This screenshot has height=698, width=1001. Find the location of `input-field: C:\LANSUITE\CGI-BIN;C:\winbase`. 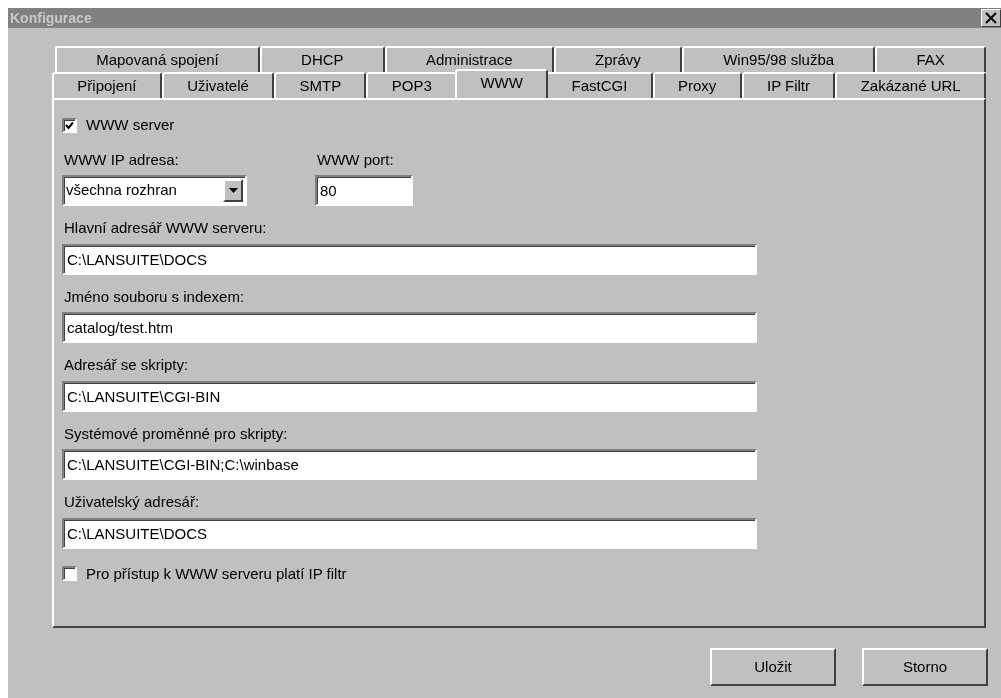

input-field: C:\LANSUITE\CGI-BIN;C:\winbase is located at coordinates (409, 464).